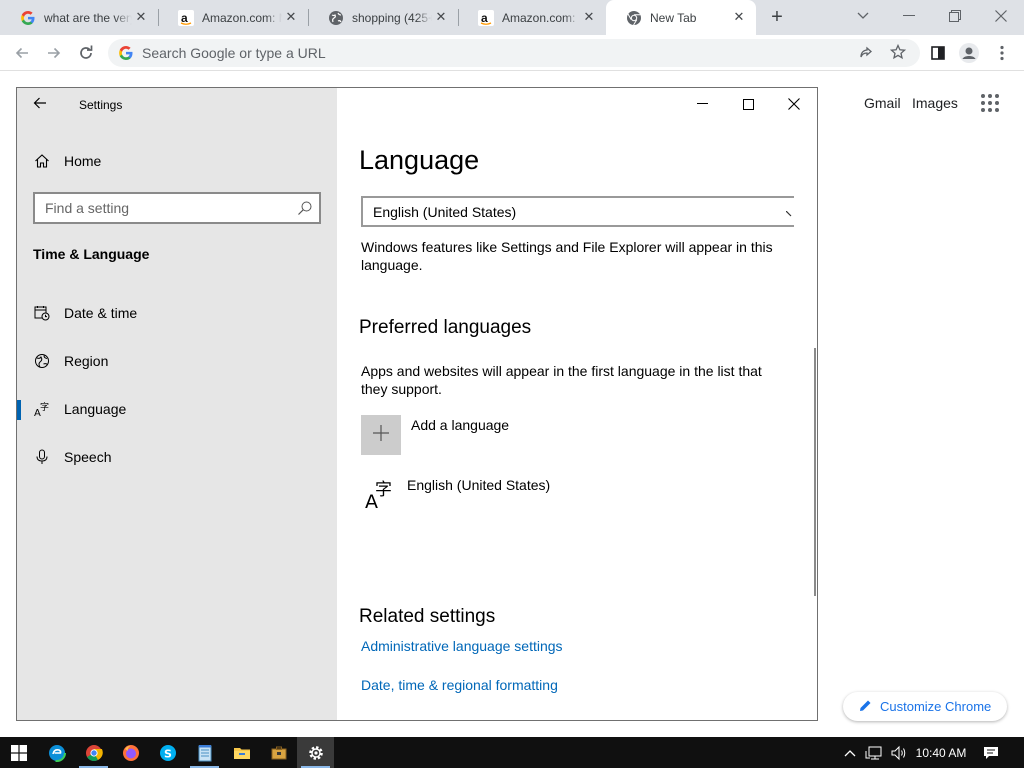 This screenshot has height=768, width=1024. What do you see at coordinates (392, 17) in the screenshot?
I see `tab-title: shopping (425+)` at bounding box center [392, 17].